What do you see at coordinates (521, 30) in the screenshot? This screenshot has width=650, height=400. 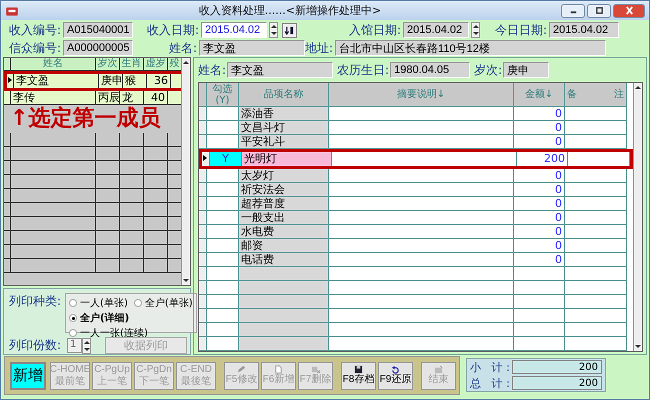 I see `field-label: 今日日期:` at bounding box center [521, 30].